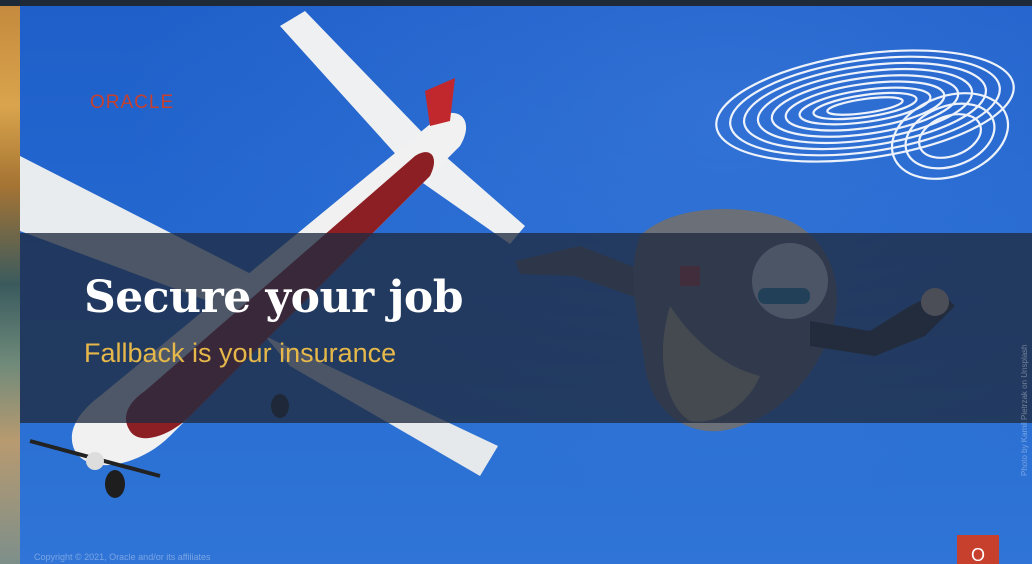  What do you see at coordinates (240, 353) in the screenshot?
I see `slide-subtitle: Fallback is your insurance` at bounding box center [240, 353].